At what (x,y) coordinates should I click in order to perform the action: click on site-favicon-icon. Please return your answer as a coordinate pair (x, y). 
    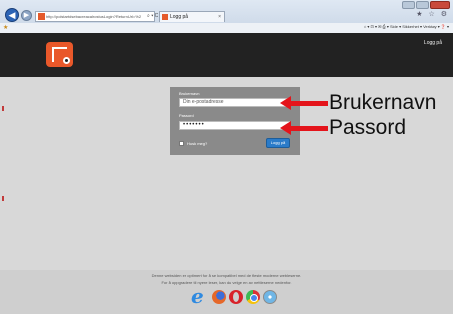
    Looking at the image, I should click on (41, 16).